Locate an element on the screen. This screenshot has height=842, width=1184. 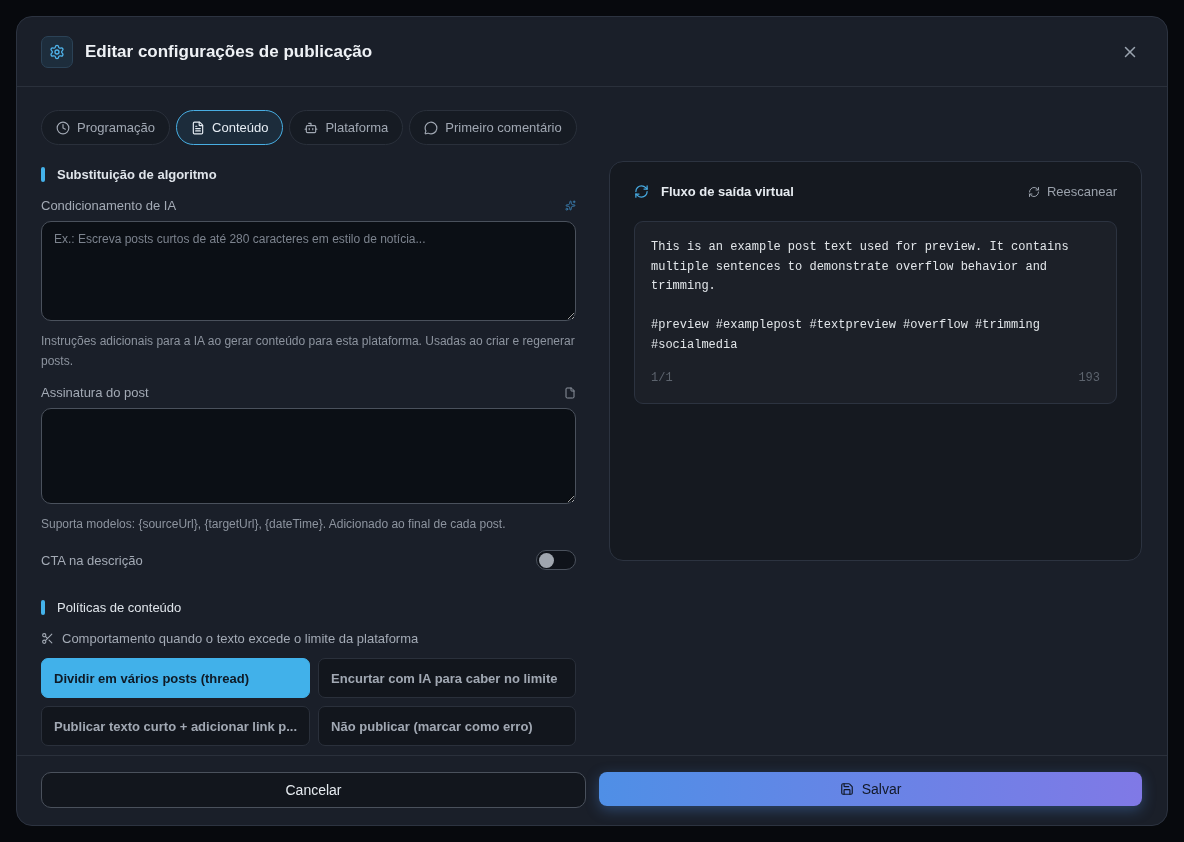
policy-option: Não publicar (marcar como erro) is located at coordinates (447, 726).